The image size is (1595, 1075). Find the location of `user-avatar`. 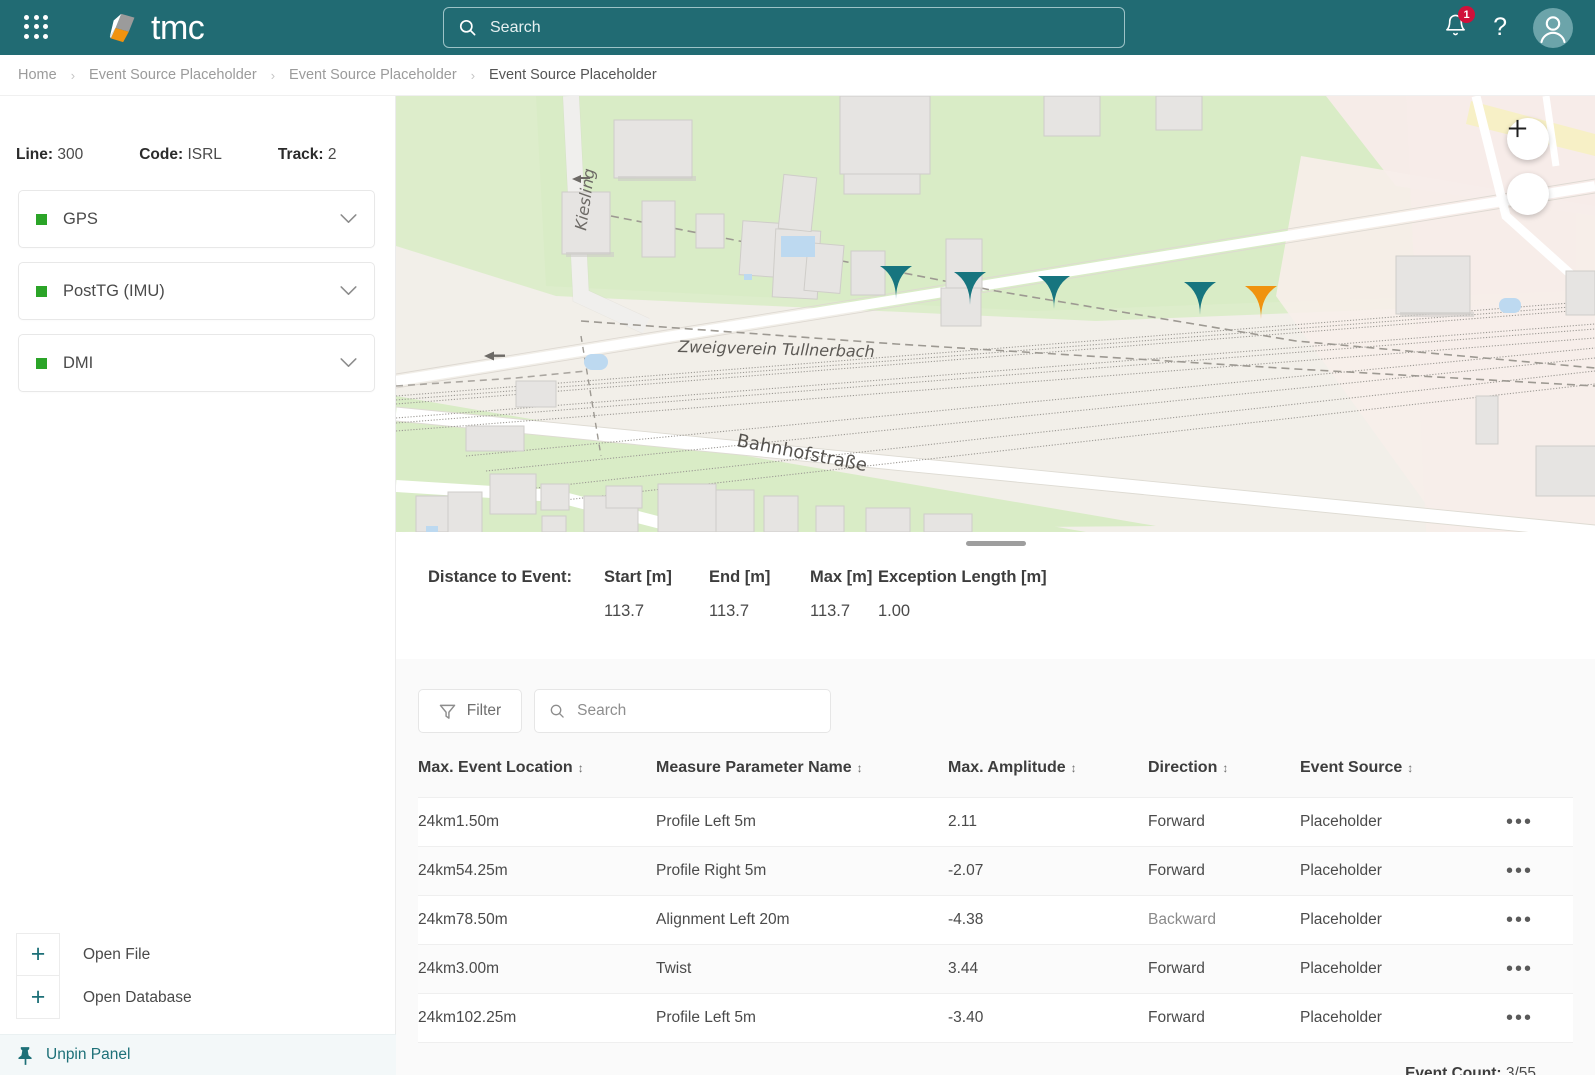

user-avatar is located at coordinates (1553, 27).